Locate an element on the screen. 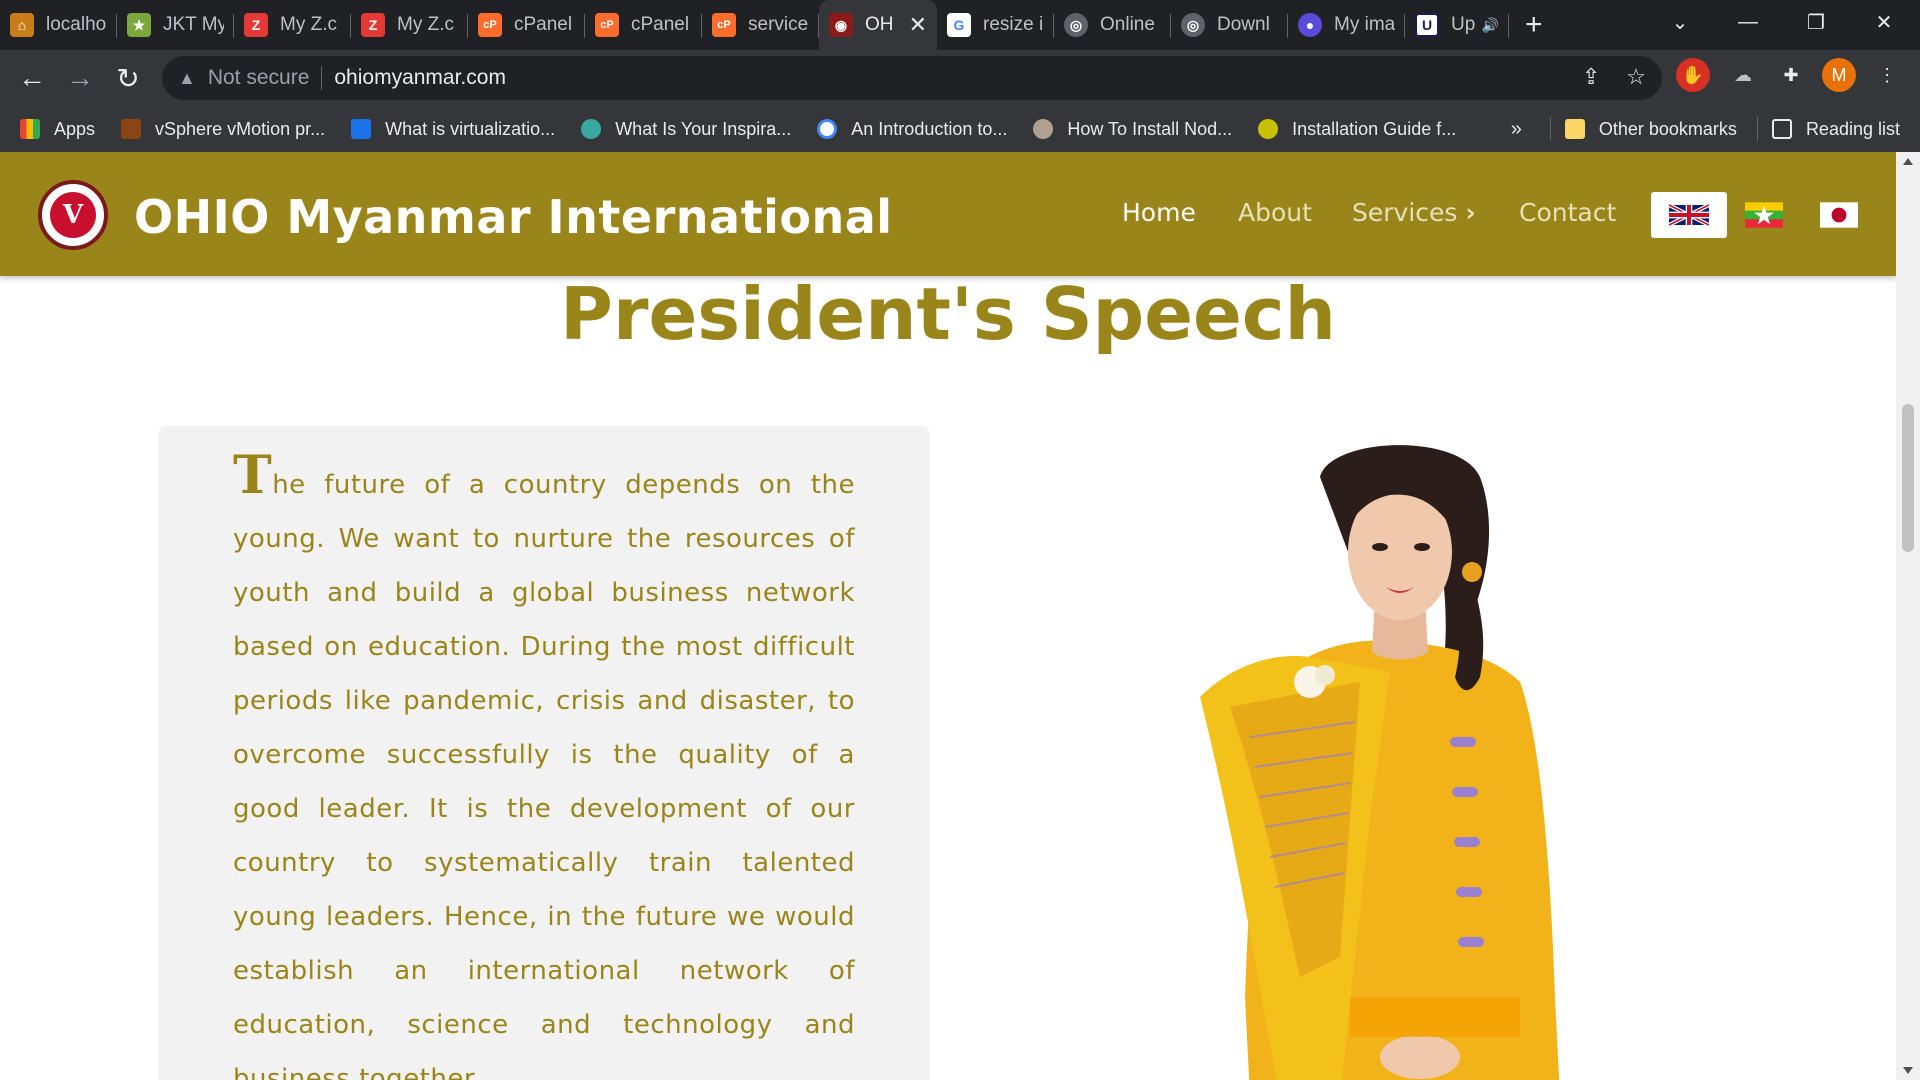 This screenshot has height=1080, width=1920. browser-tab: ◎ Online is located at coordinates (1112, 25).